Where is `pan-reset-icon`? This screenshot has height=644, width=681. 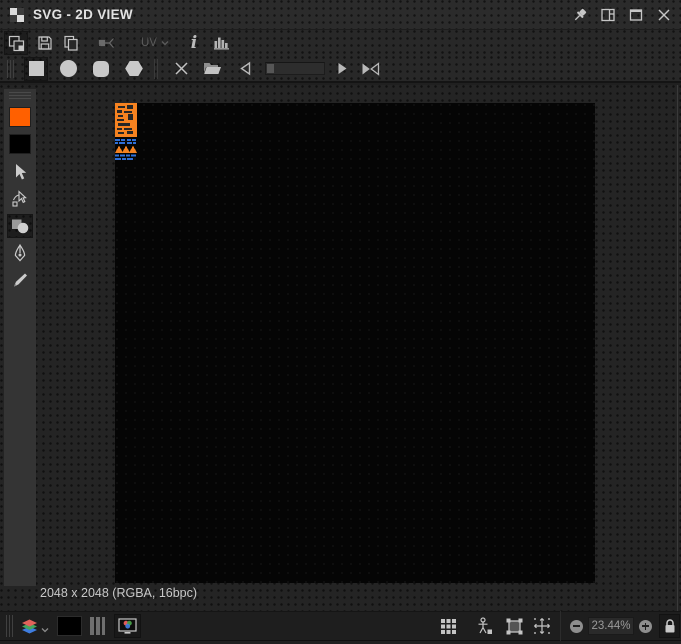 pan-reset-icon is located at coordinates (542, 626).